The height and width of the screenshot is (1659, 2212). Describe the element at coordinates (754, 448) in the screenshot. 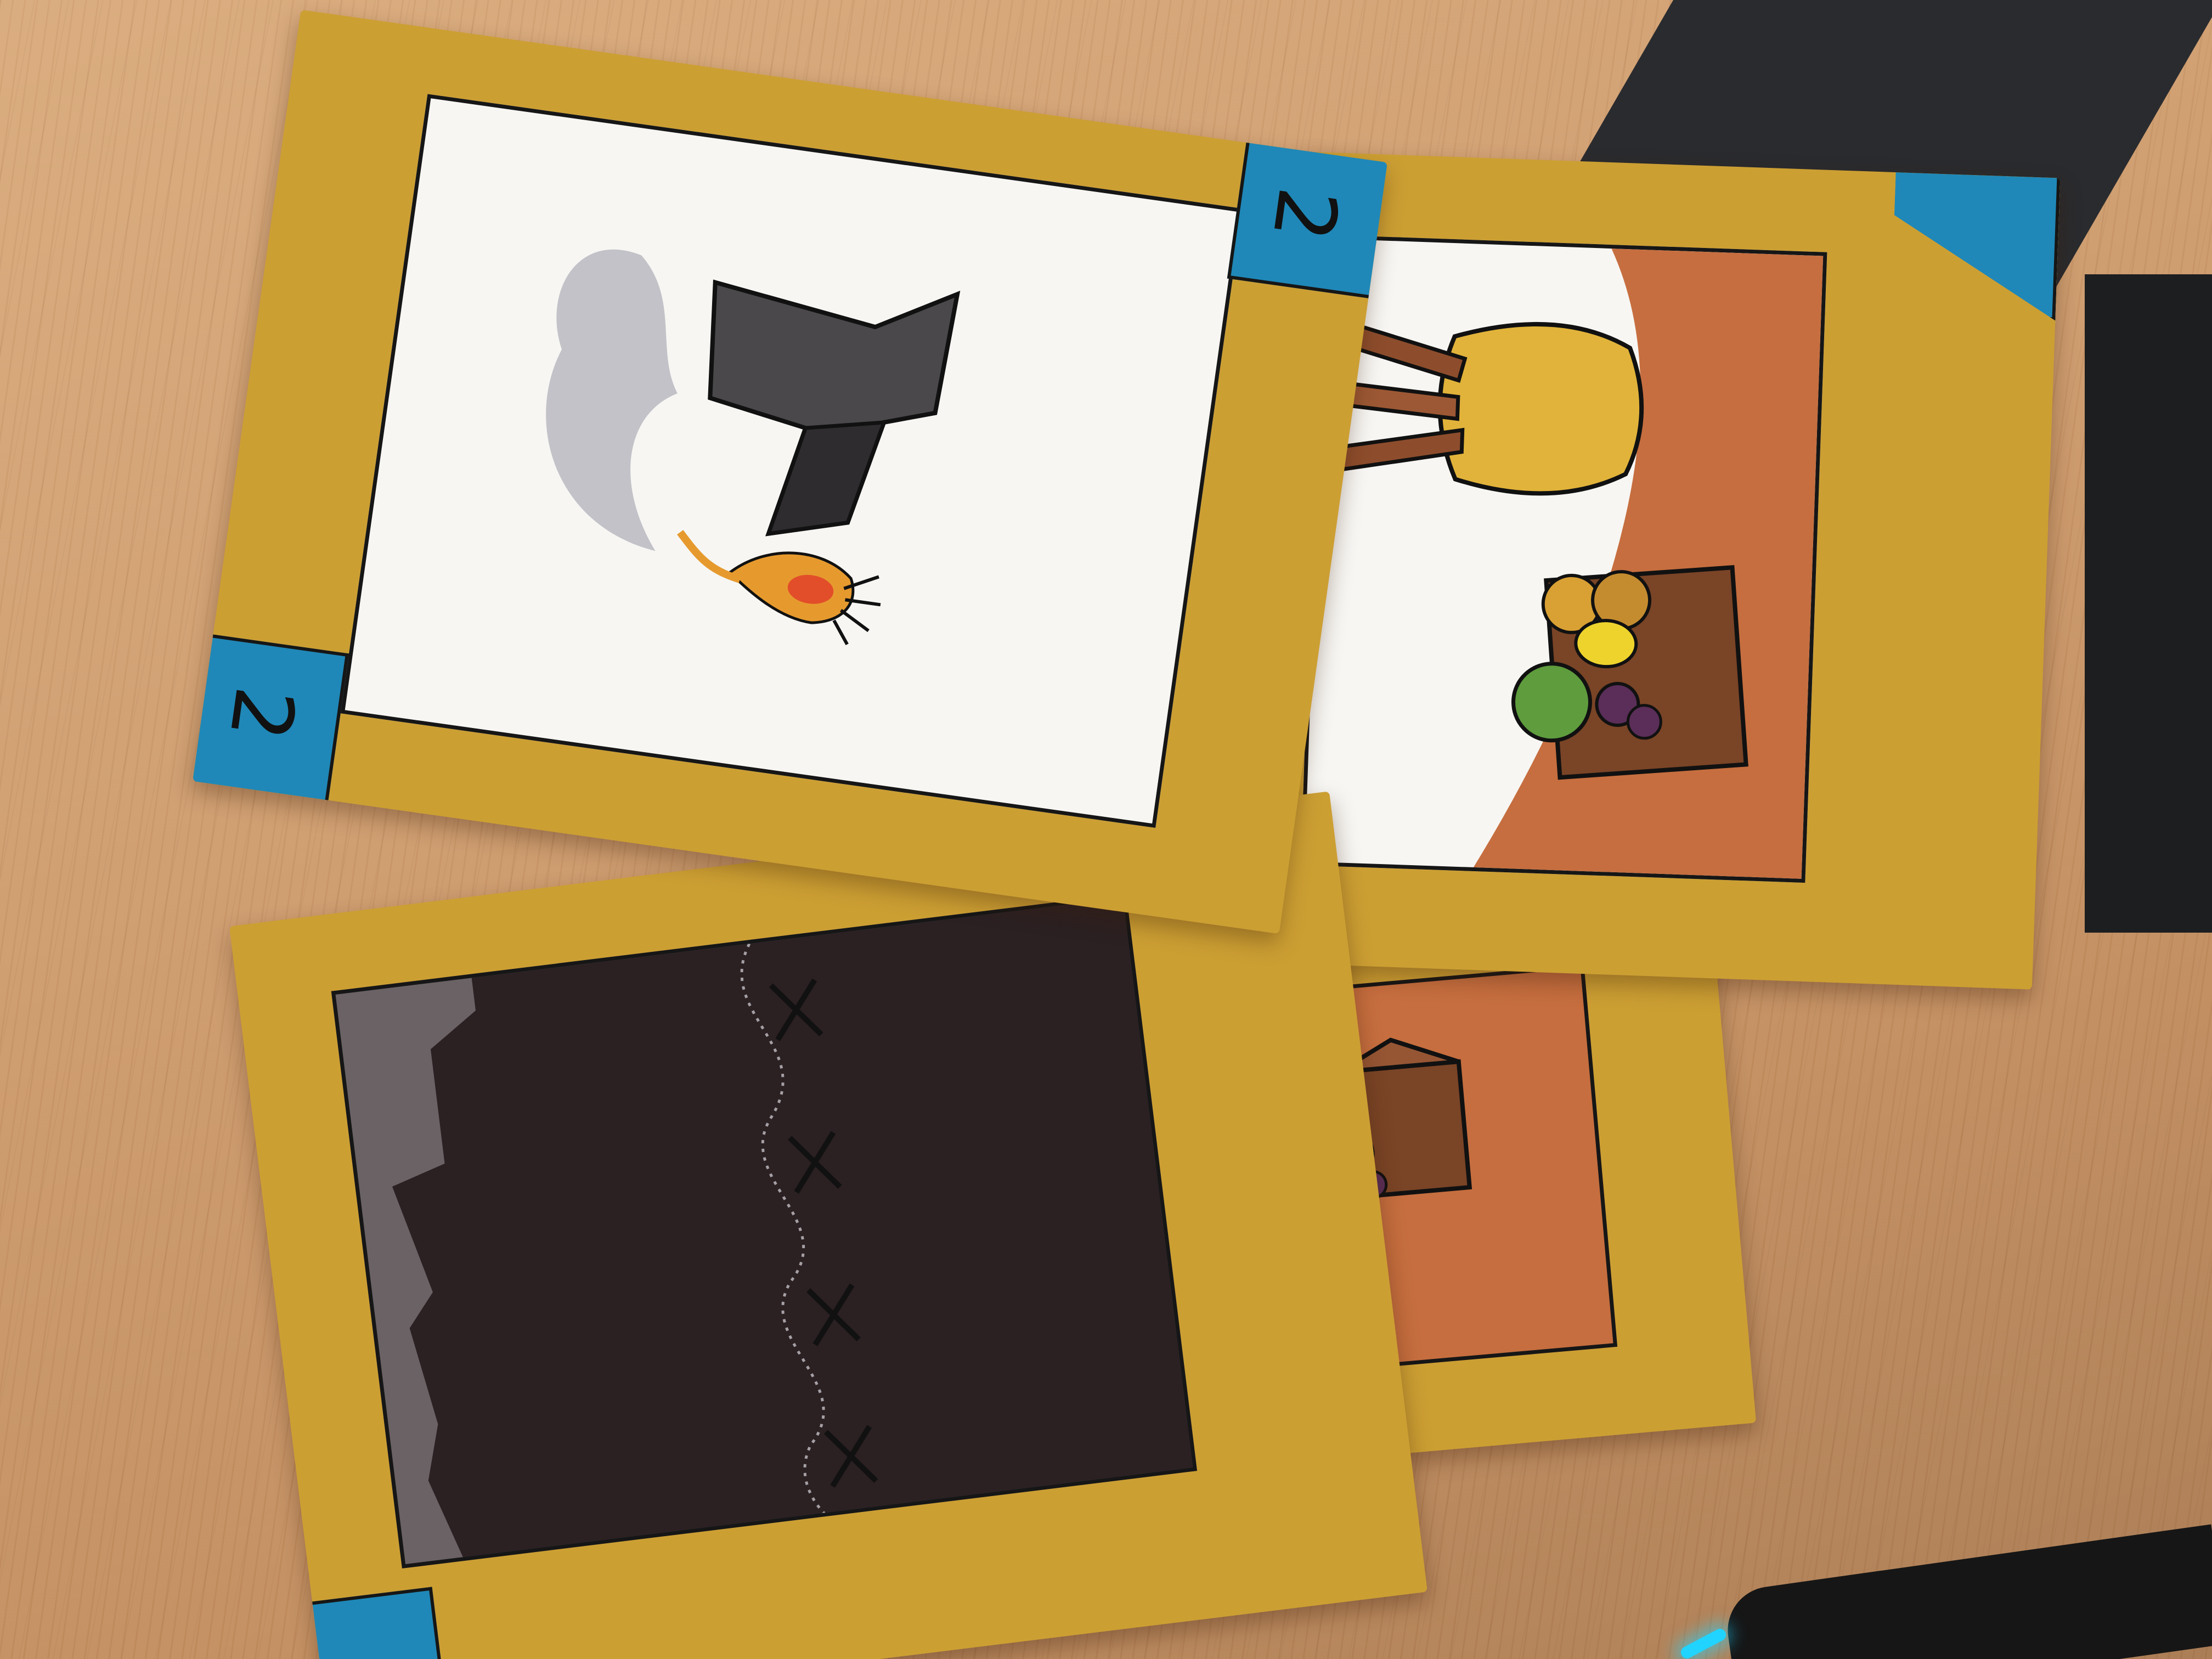

I see `anvil-hat-icon` at that location.